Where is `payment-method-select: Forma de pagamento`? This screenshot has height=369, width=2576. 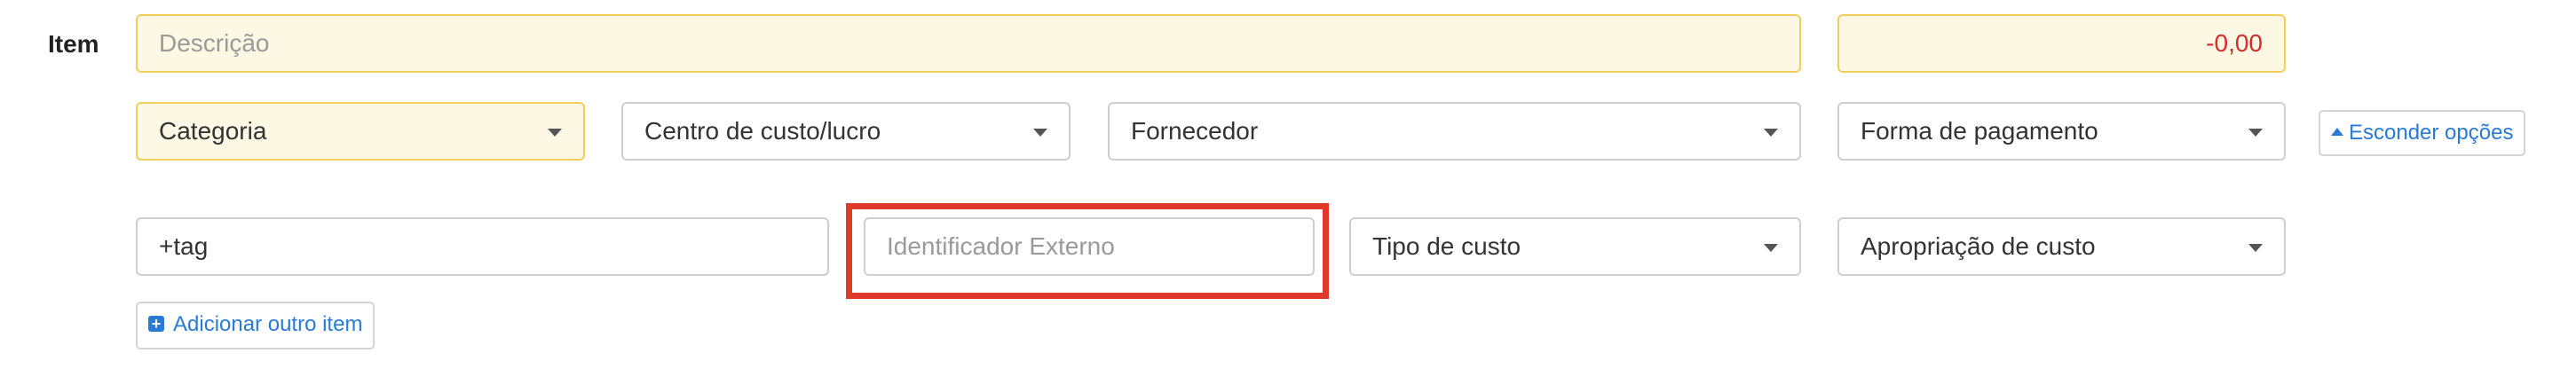 payment-method-select: Forma de pagamento is located at coordinates (2061, 131).